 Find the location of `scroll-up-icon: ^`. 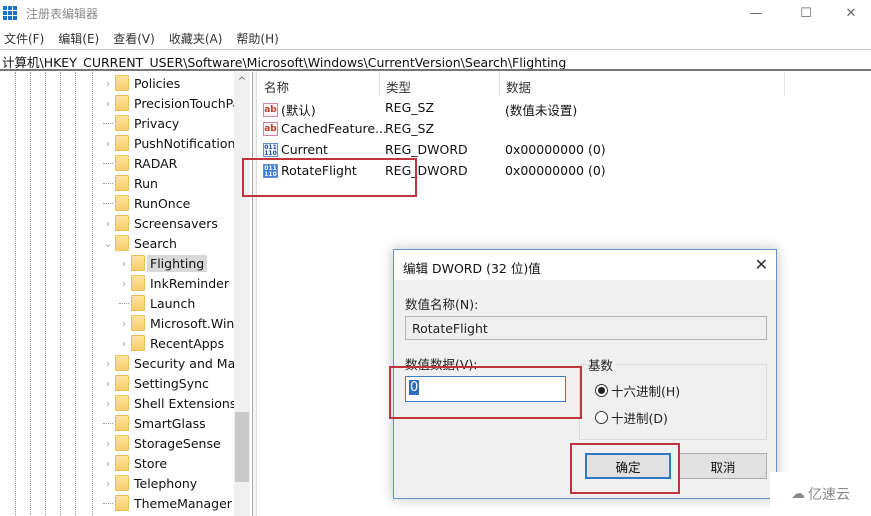

scroll-up-icon: ^ is located at coordinates (242, 81).